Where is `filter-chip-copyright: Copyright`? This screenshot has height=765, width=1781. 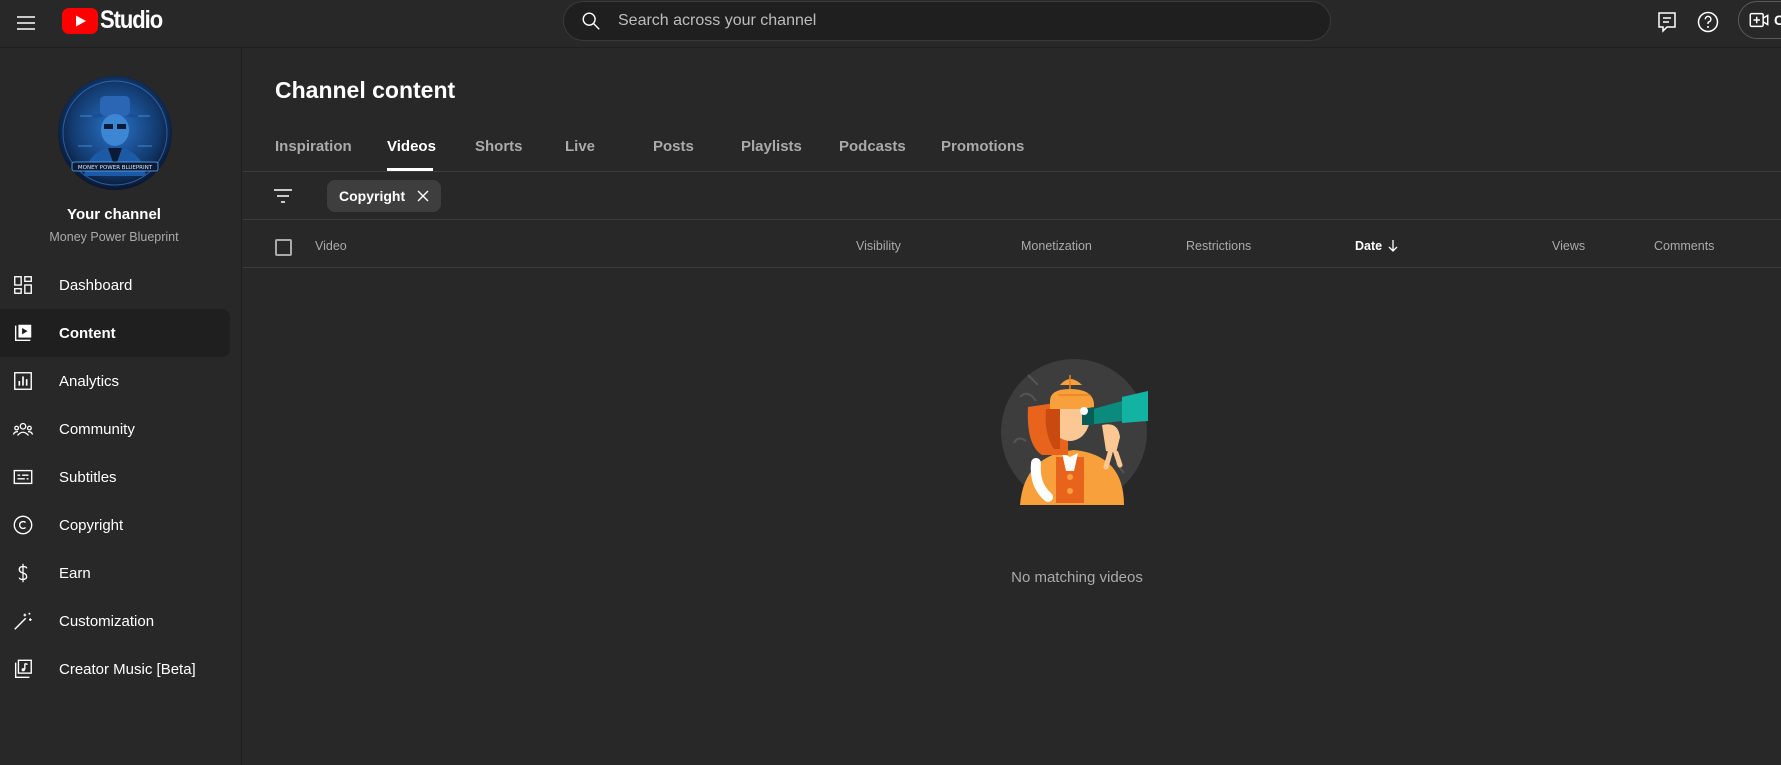
filter-chip-copyright: Copyright is located at coordinates (384, 196).